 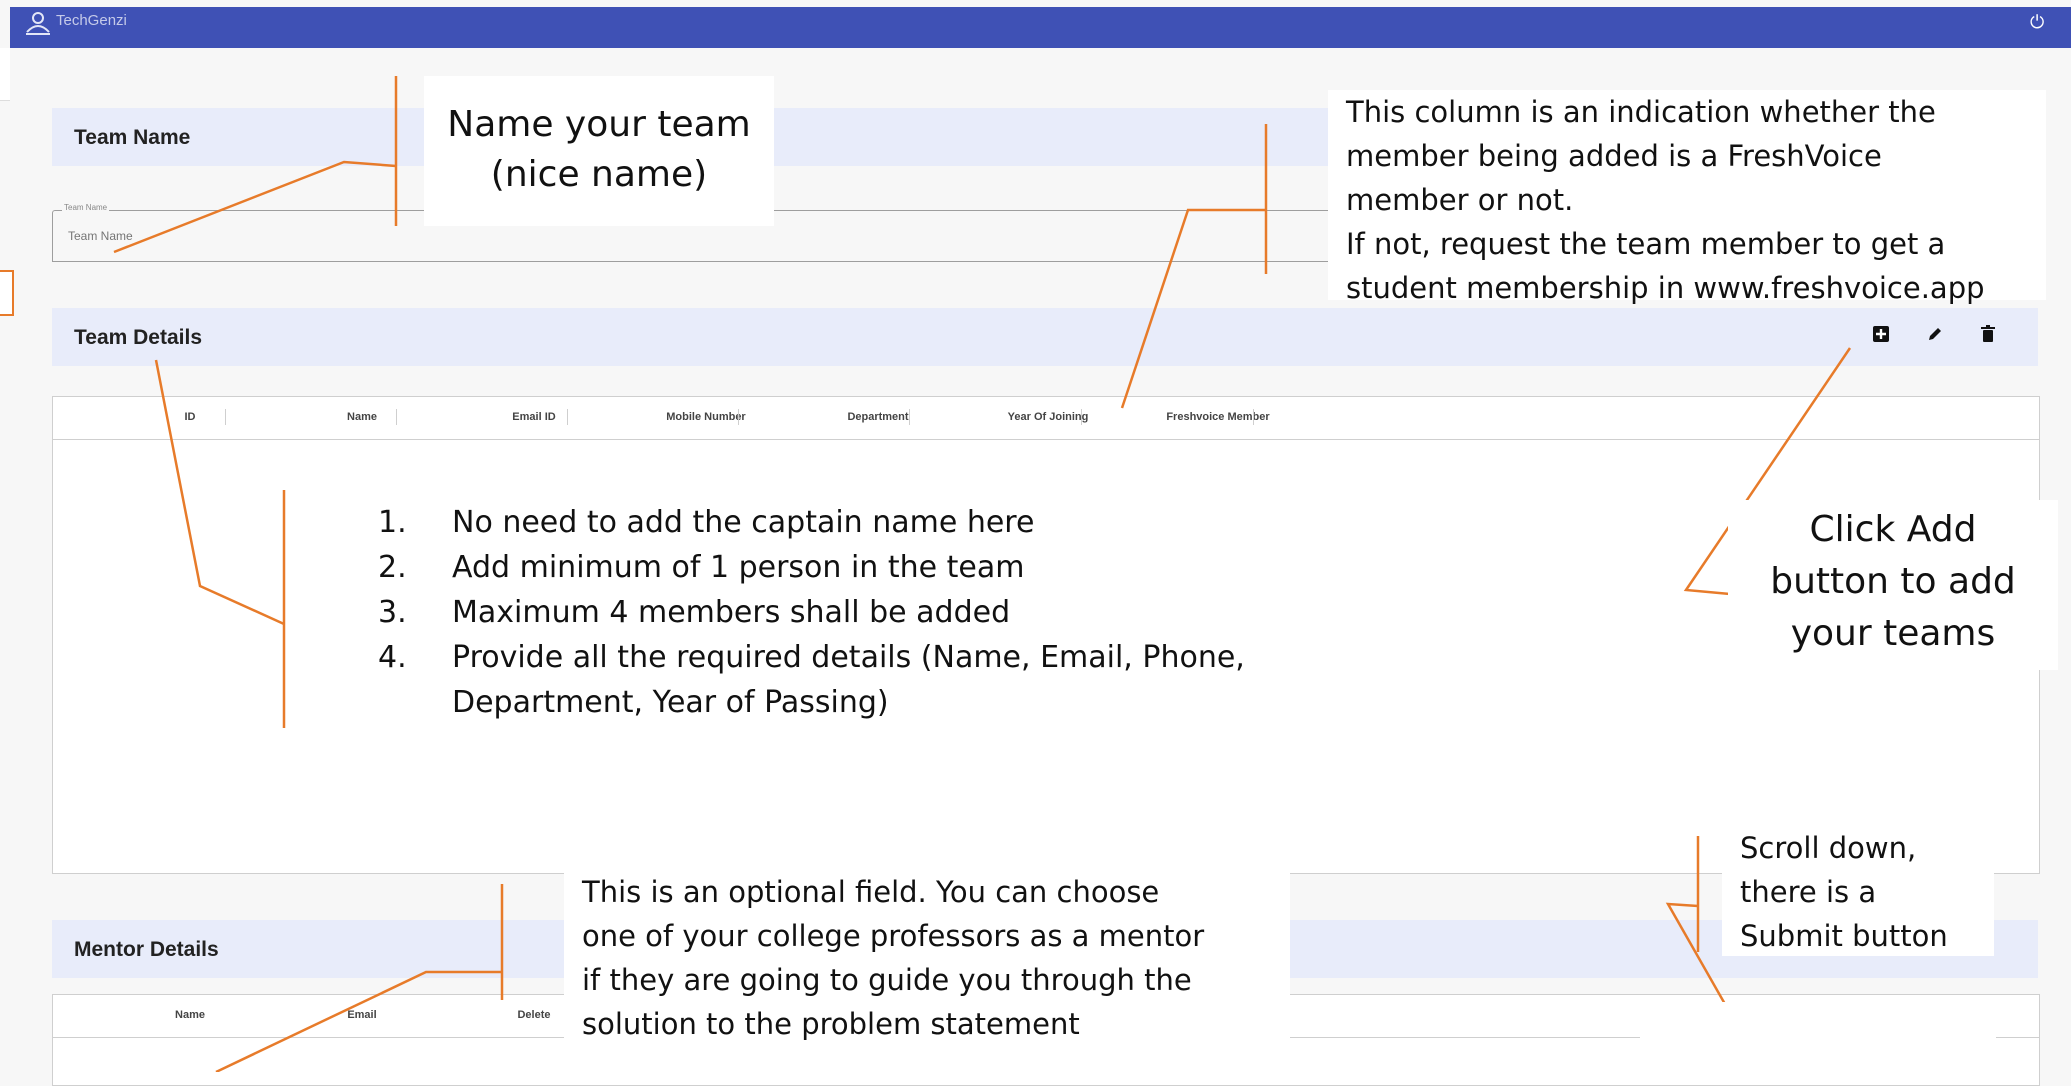 What do you see at coordinates (1614, 156) in the screenshot?
I see `callout-line: member being added is a FreshVoice` at bounding box center [1614, 156].